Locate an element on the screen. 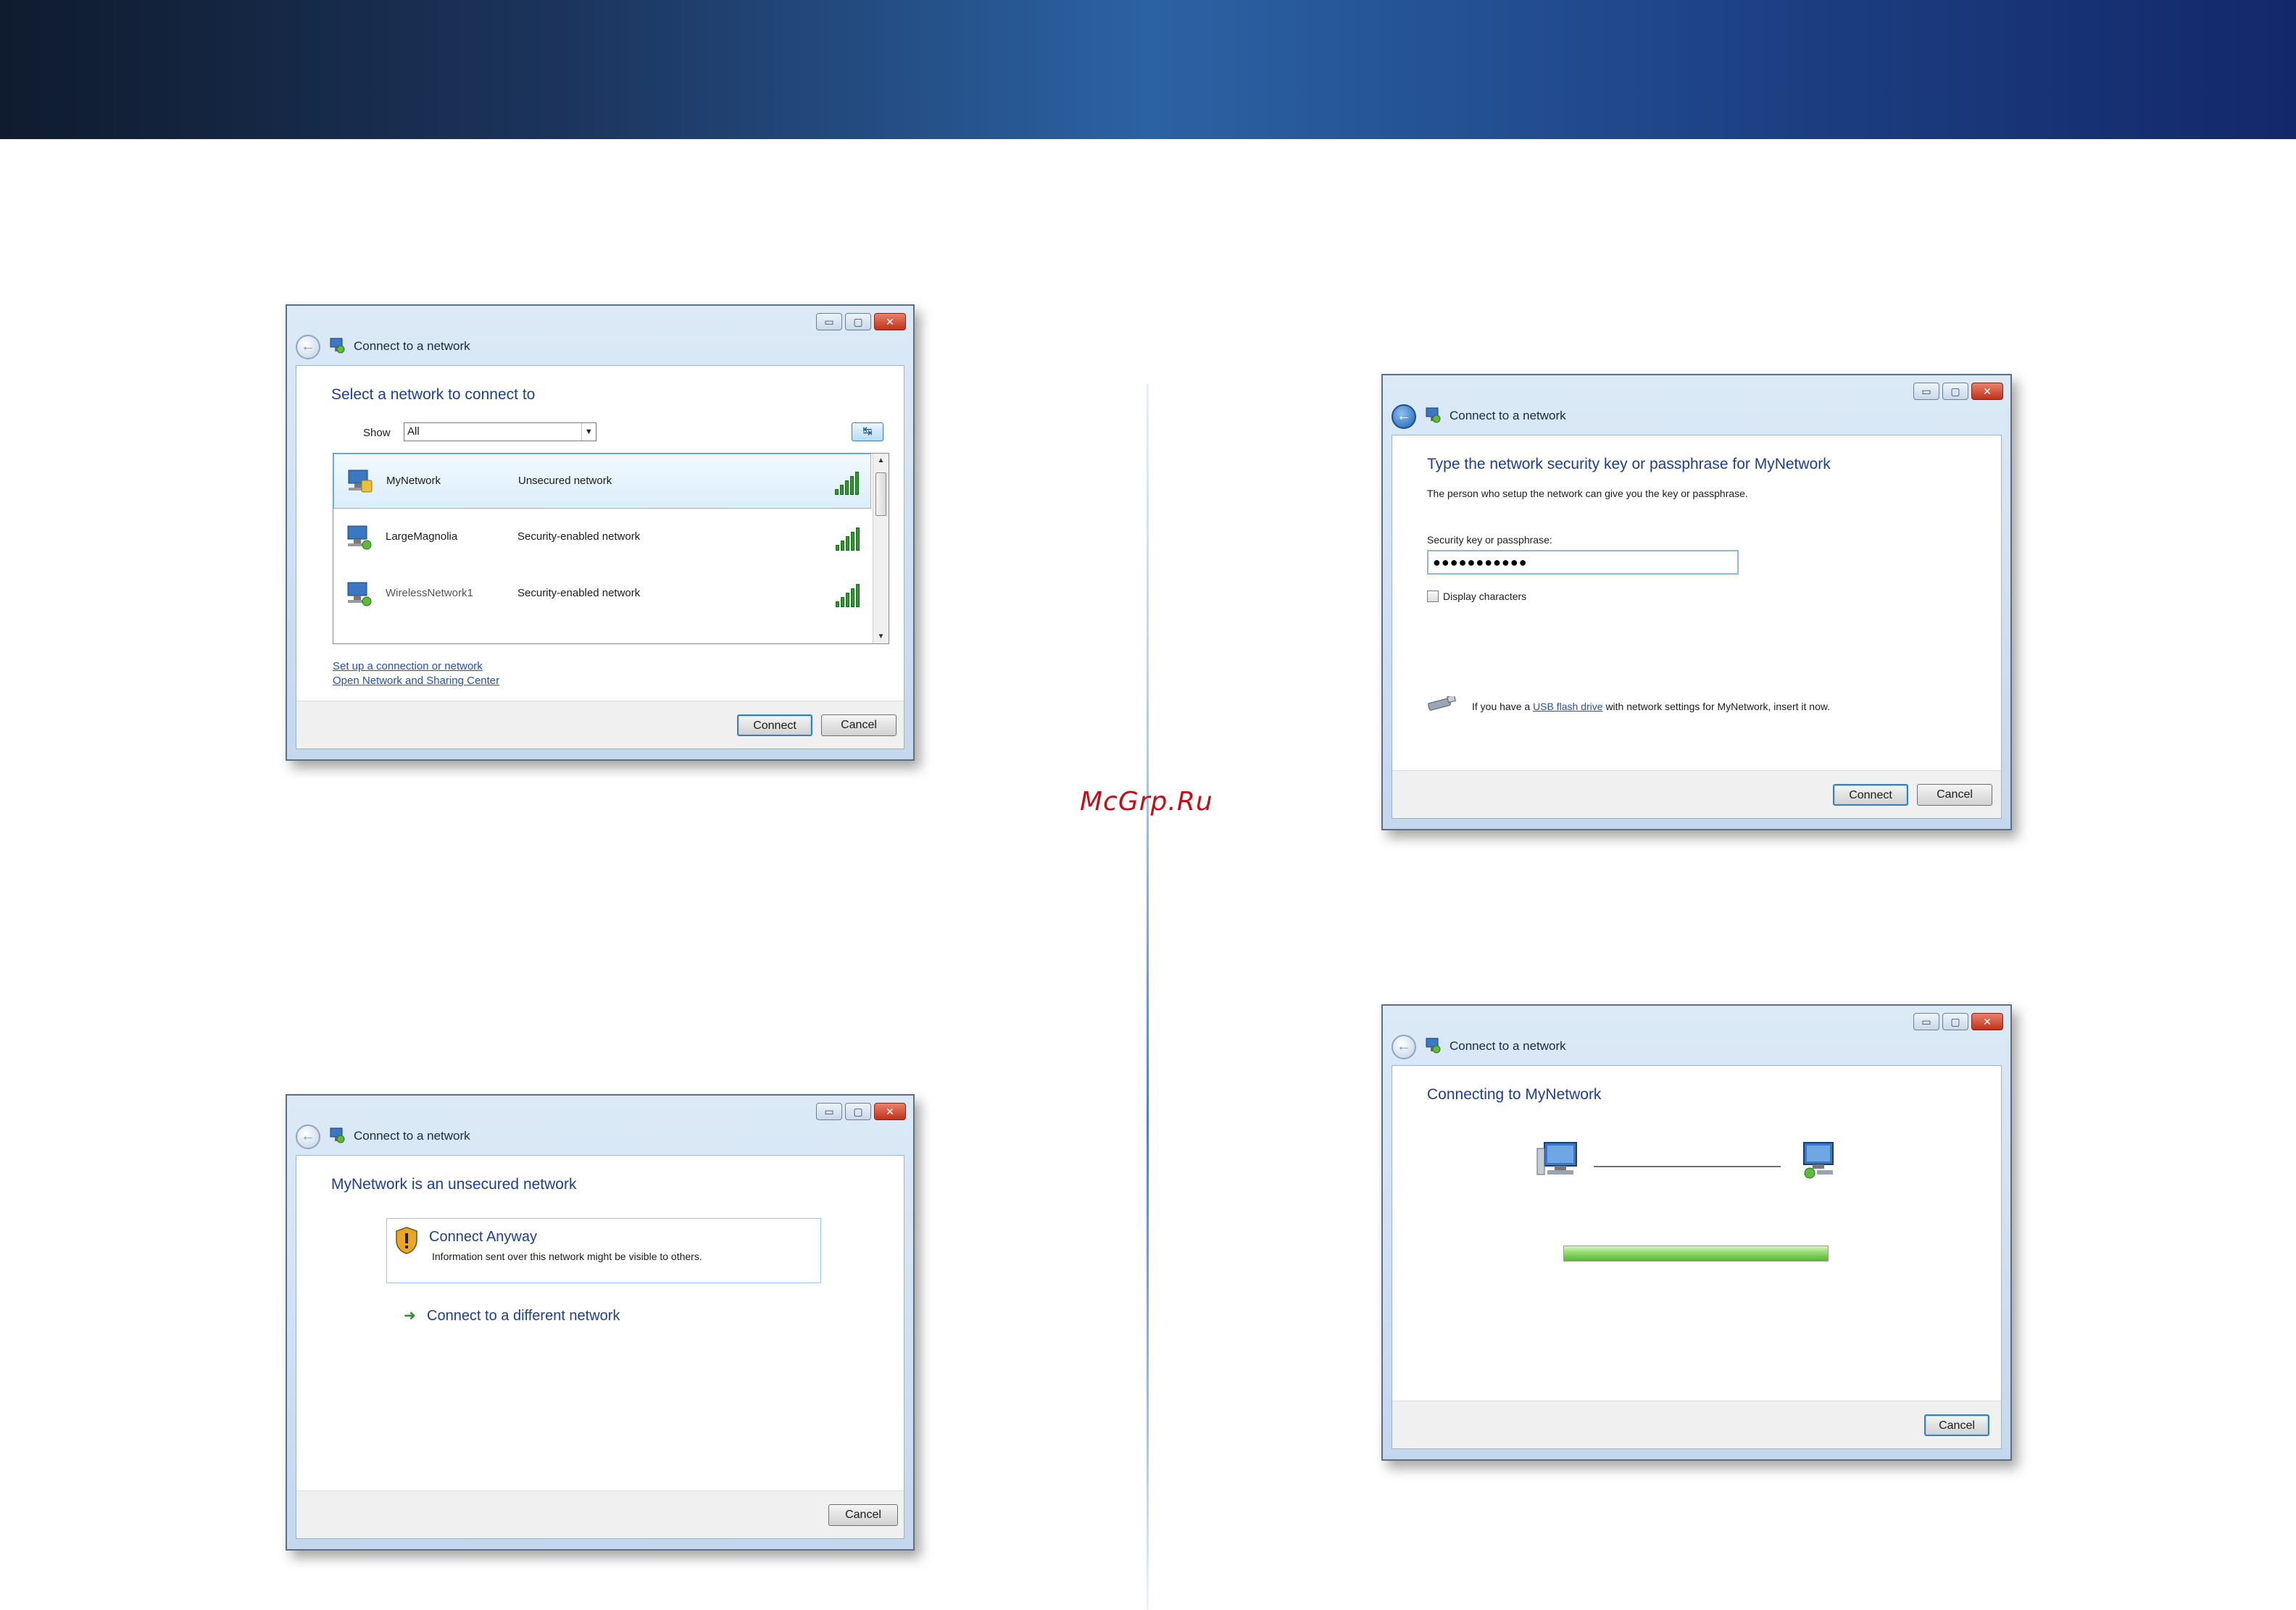  connect-anyway-title: Connect Anyway is located at coordinates (483, 1237).